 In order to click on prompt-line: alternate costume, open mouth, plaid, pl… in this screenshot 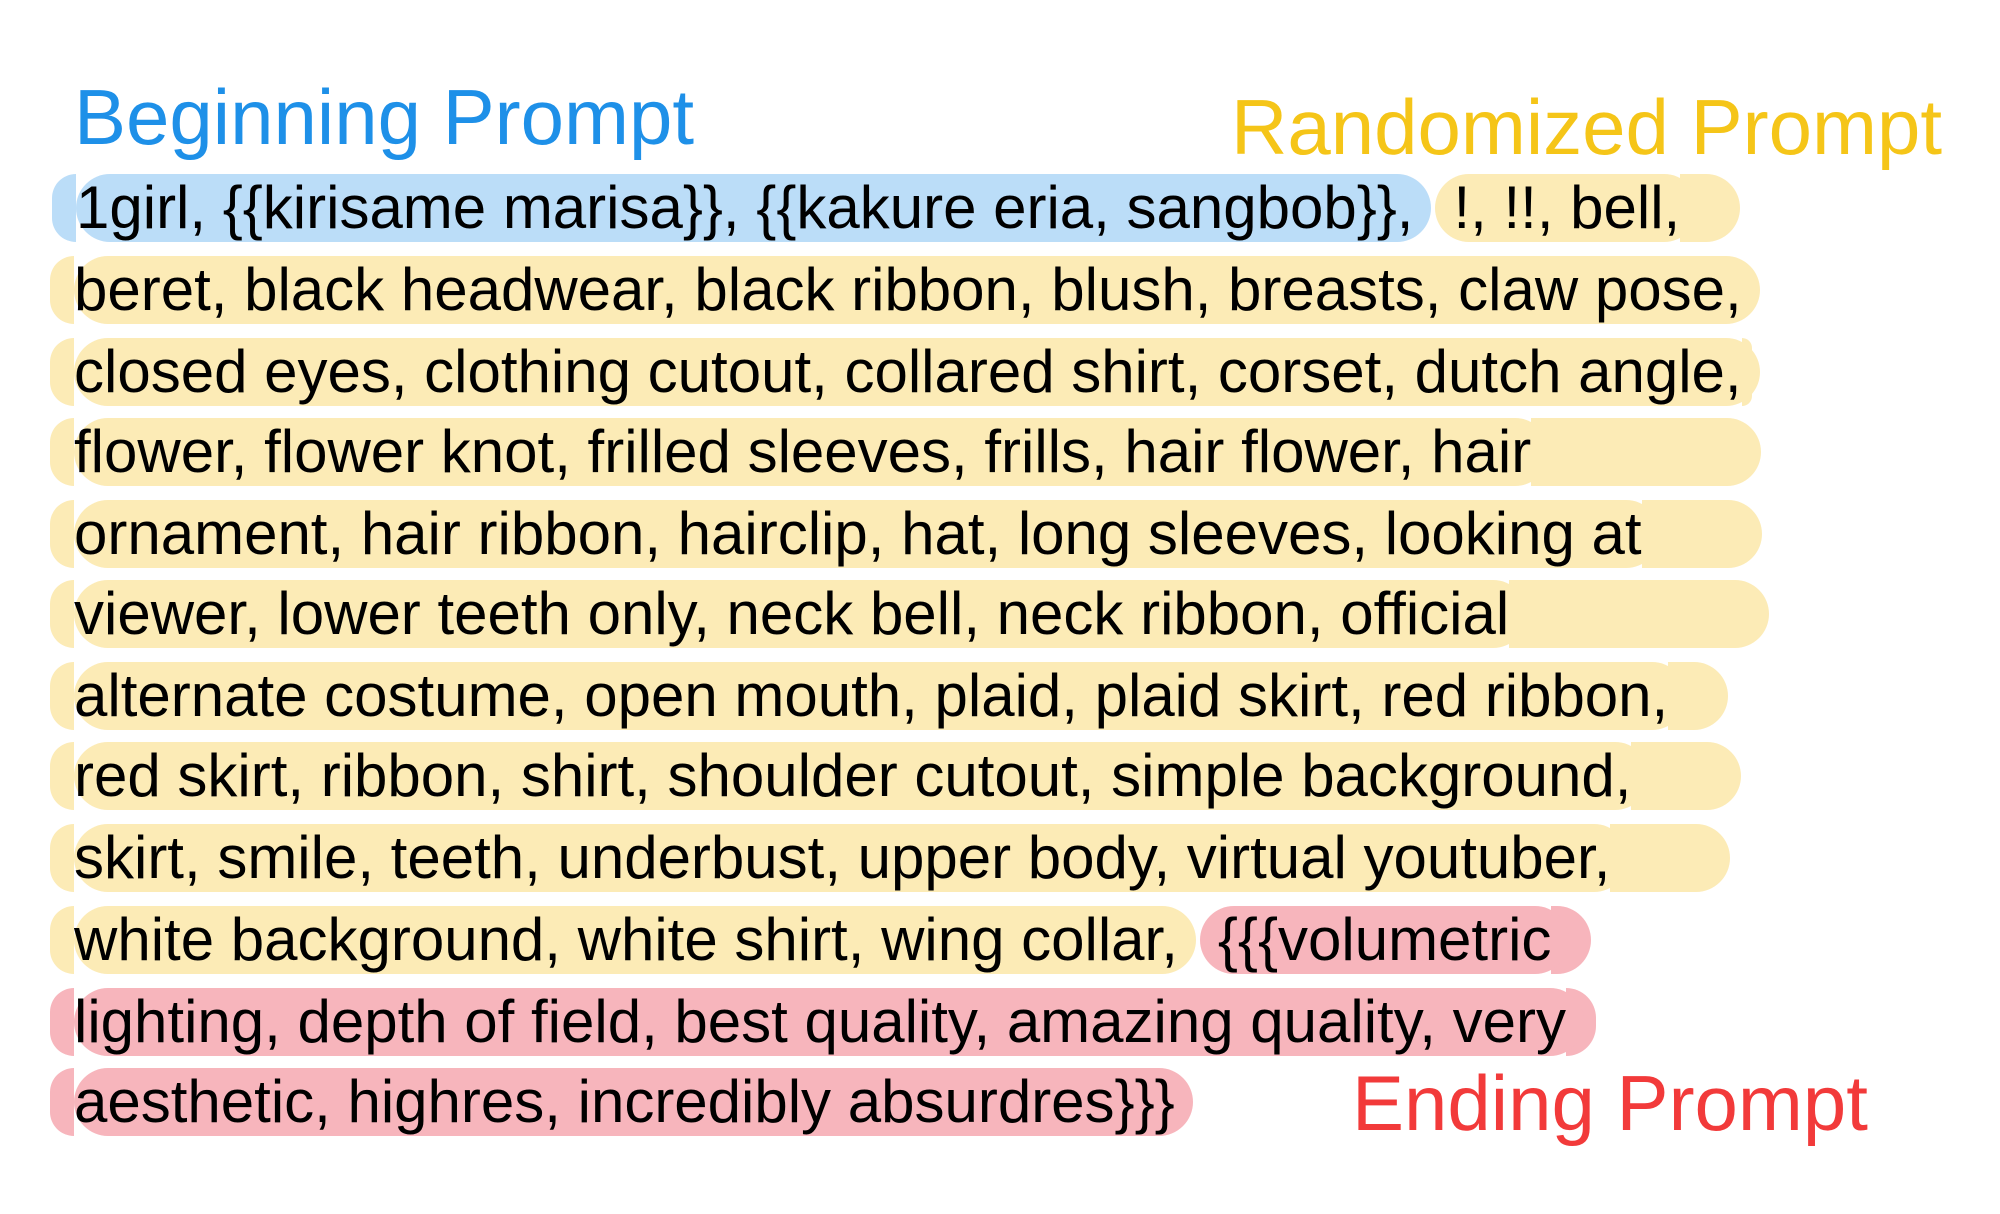, I will do `click(889, 696)`.